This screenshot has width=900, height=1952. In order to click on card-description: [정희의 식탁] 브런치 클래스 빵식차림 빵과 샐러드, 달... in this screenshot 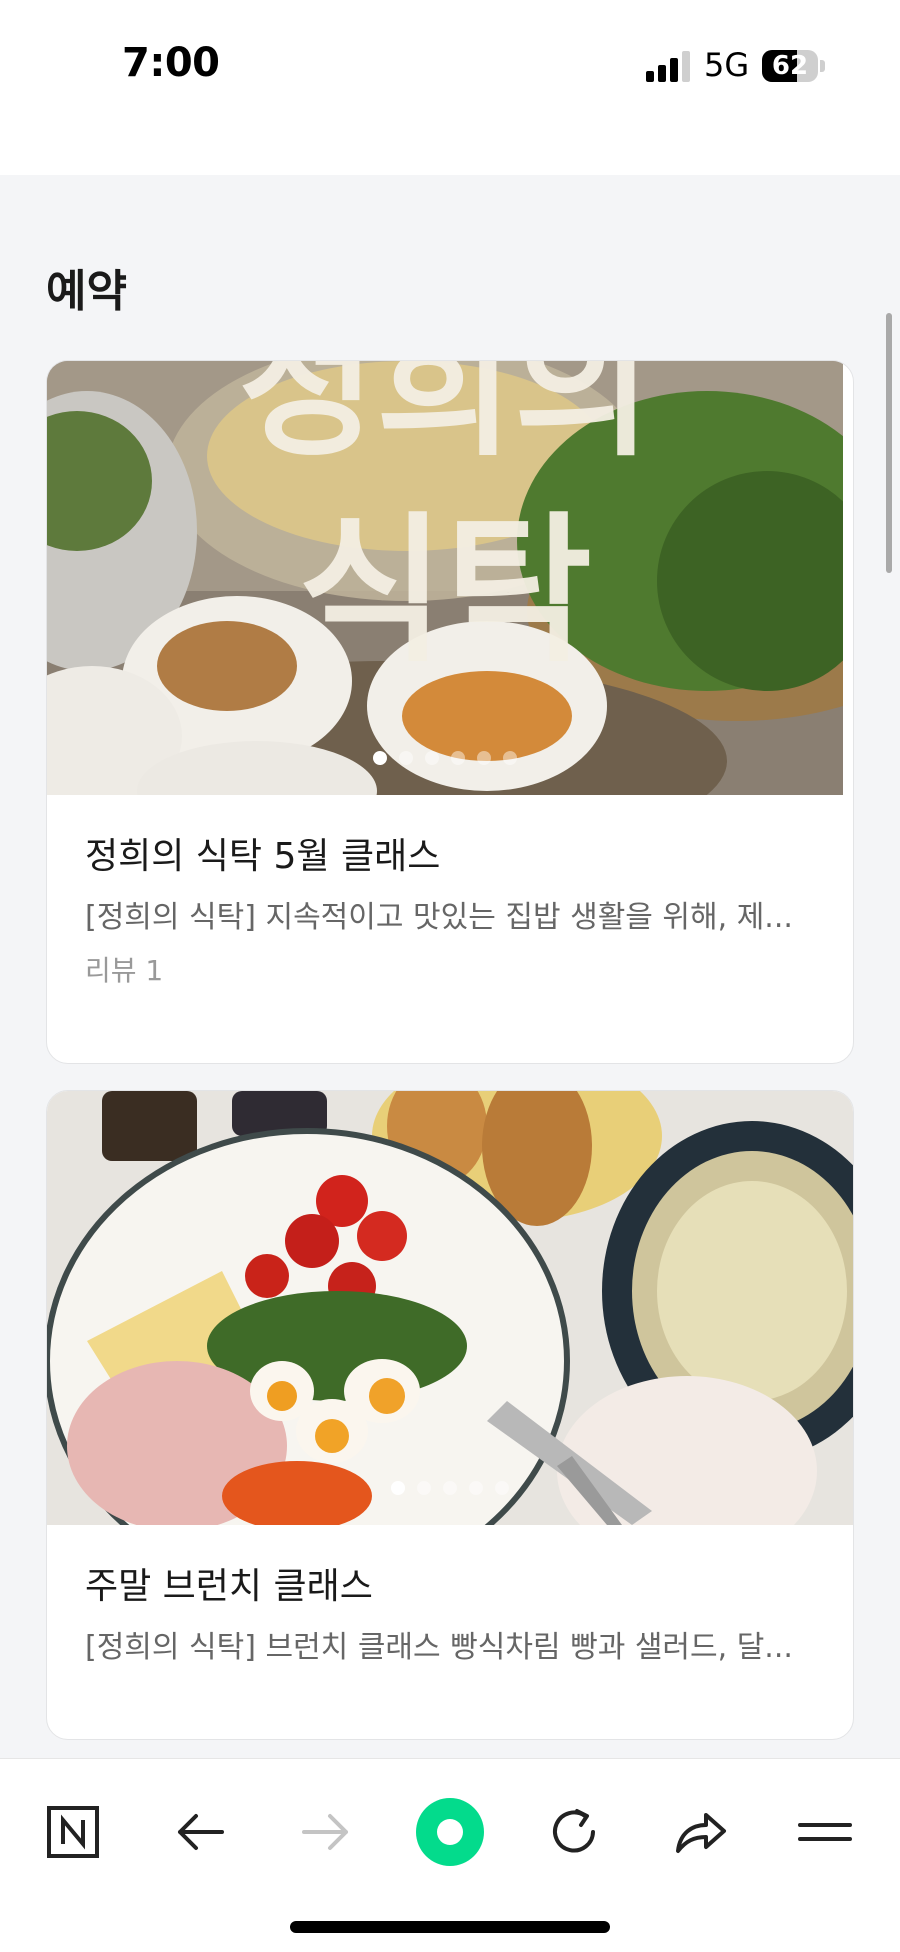, I will do `click(439, 1647)`.